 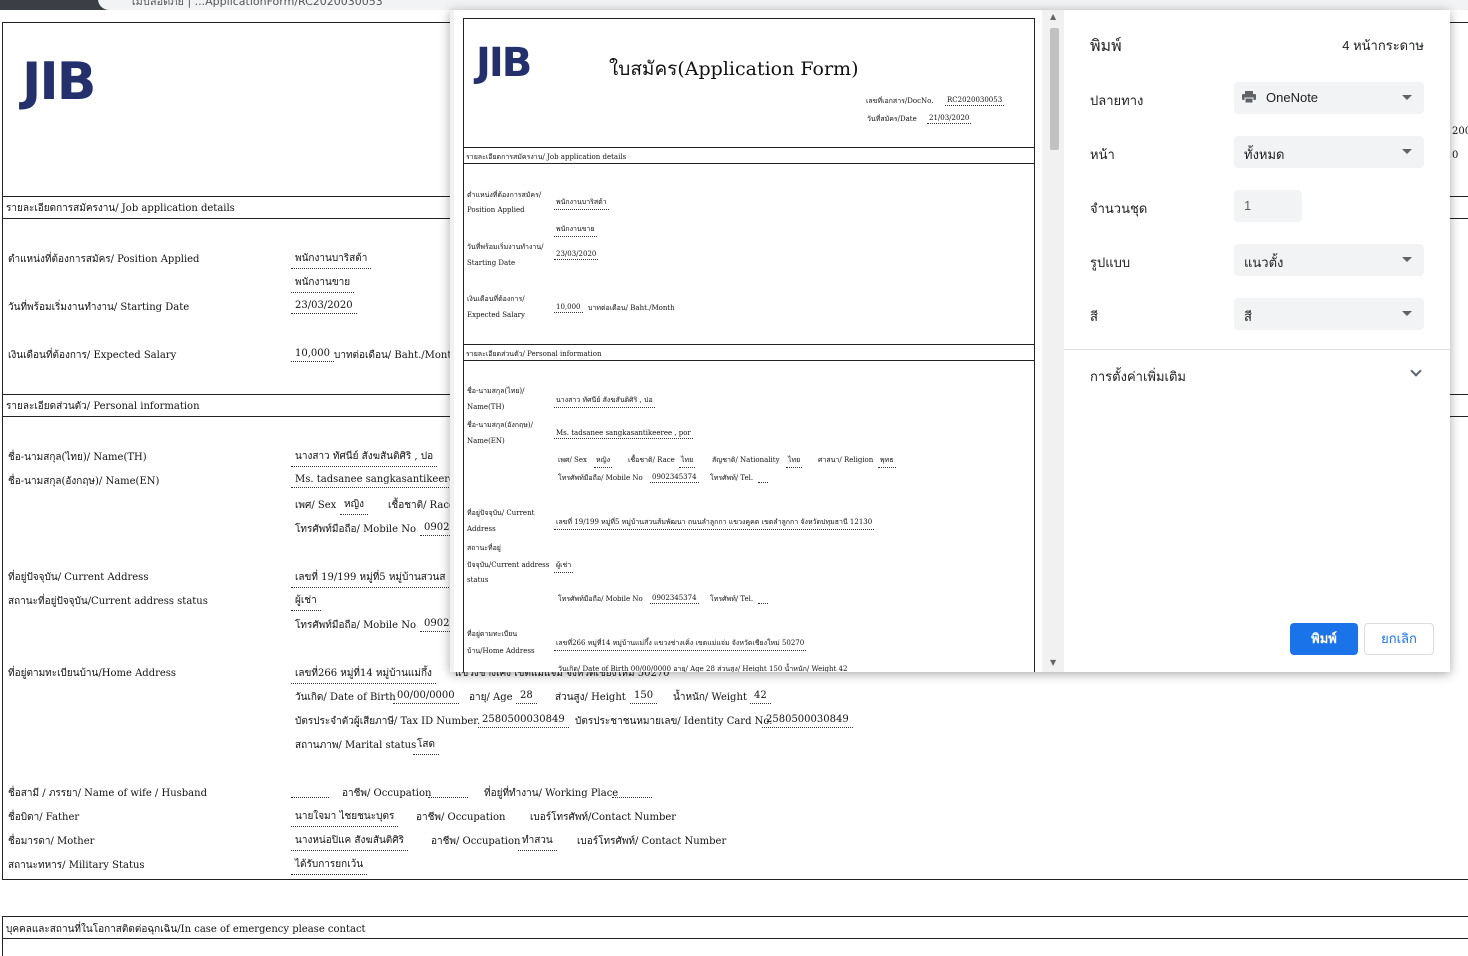 I want to click on age-value: 28, so click(x=526, y=697).